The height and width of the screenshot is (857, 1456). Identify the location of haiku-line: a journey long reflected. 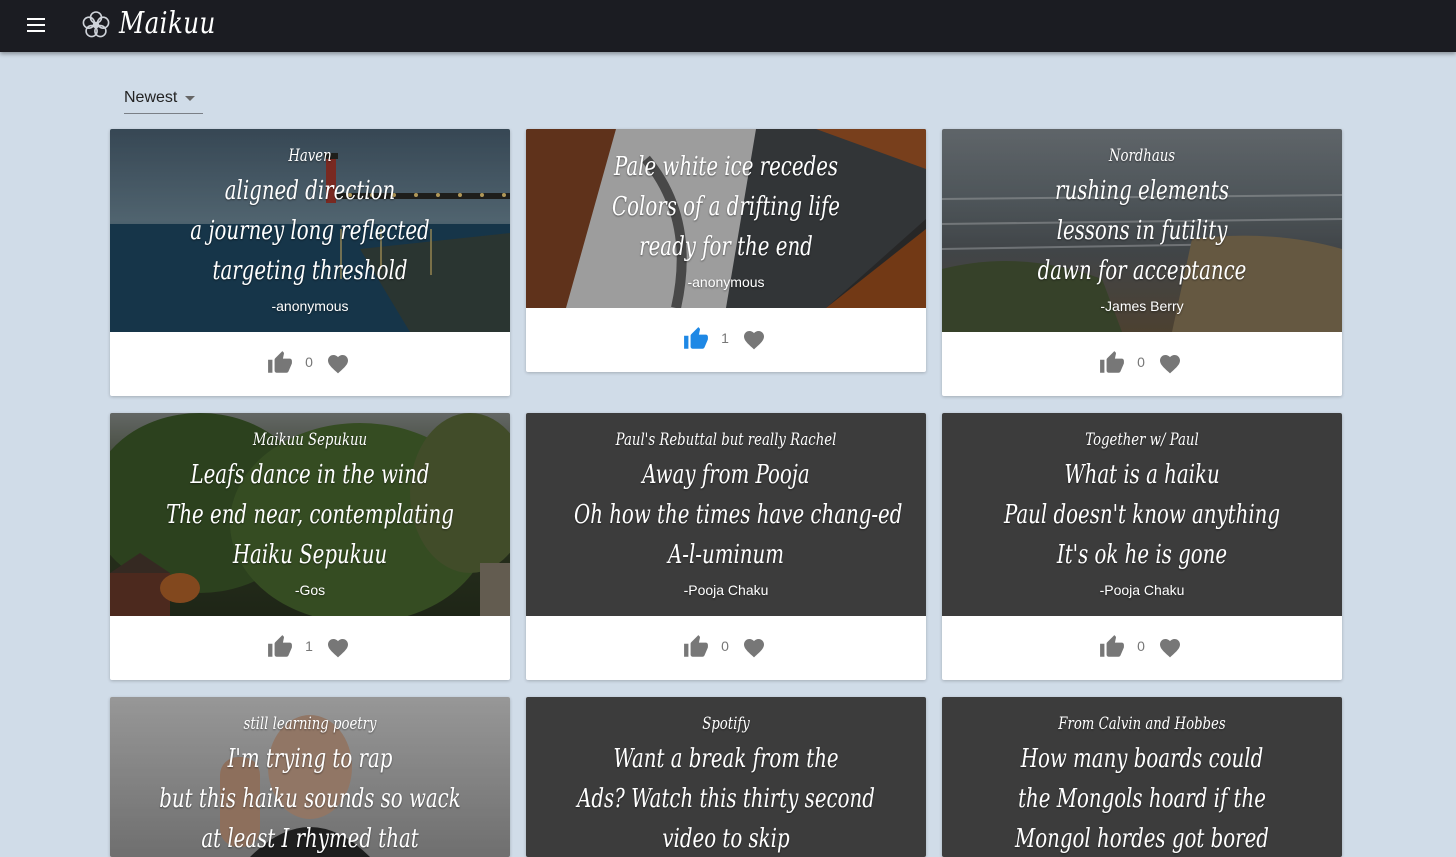
(310, 231).